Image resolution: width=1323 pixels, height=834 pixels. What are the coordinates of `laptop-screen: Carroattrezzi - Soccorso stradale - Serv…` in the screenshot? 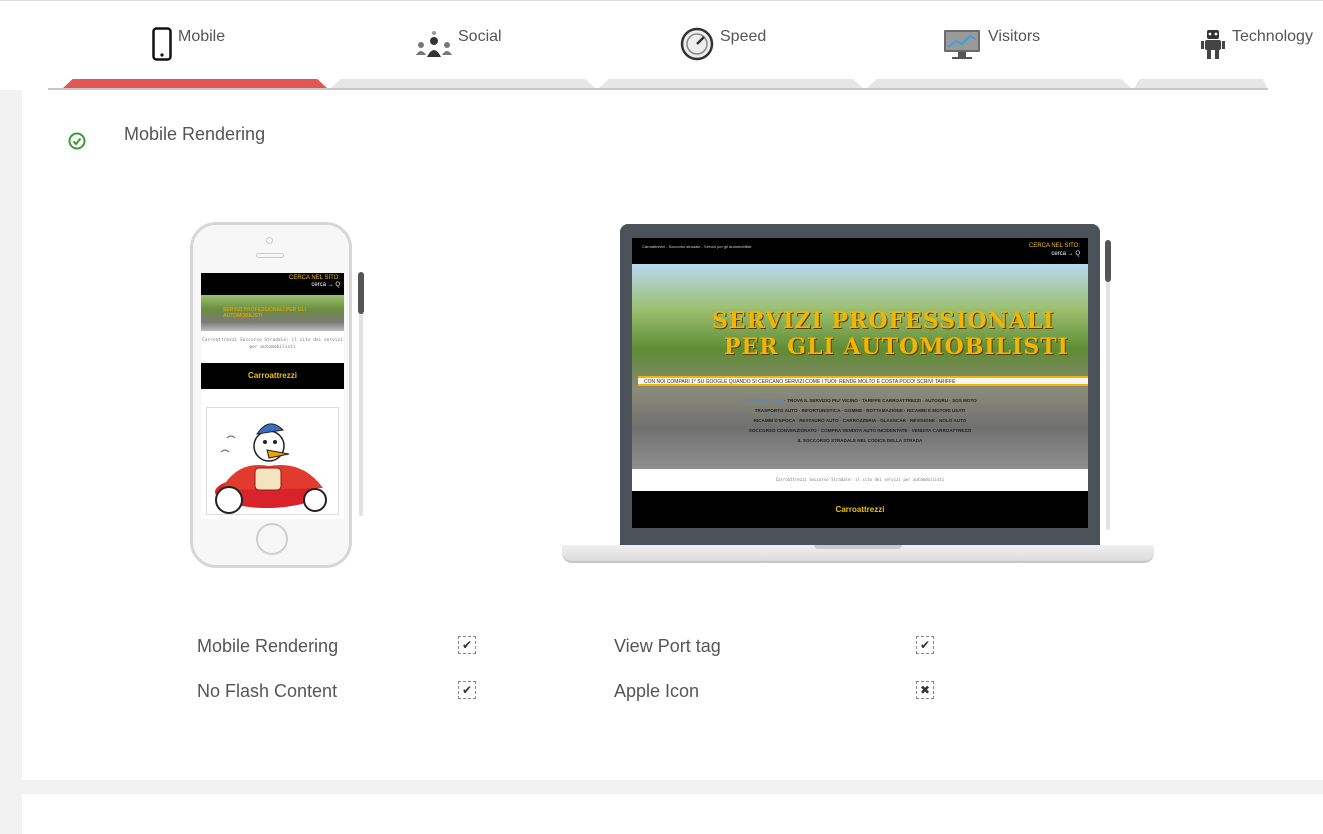 It's located at (860, 383).